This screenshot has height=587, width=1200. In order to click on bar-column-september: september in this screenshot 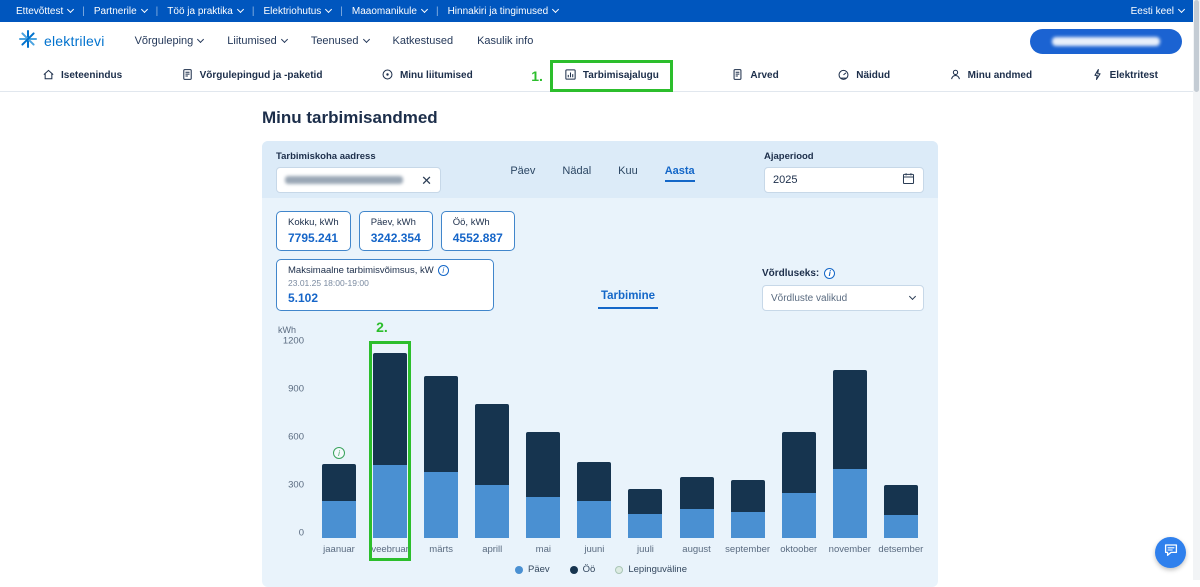, I will do `click(748, 451)`.